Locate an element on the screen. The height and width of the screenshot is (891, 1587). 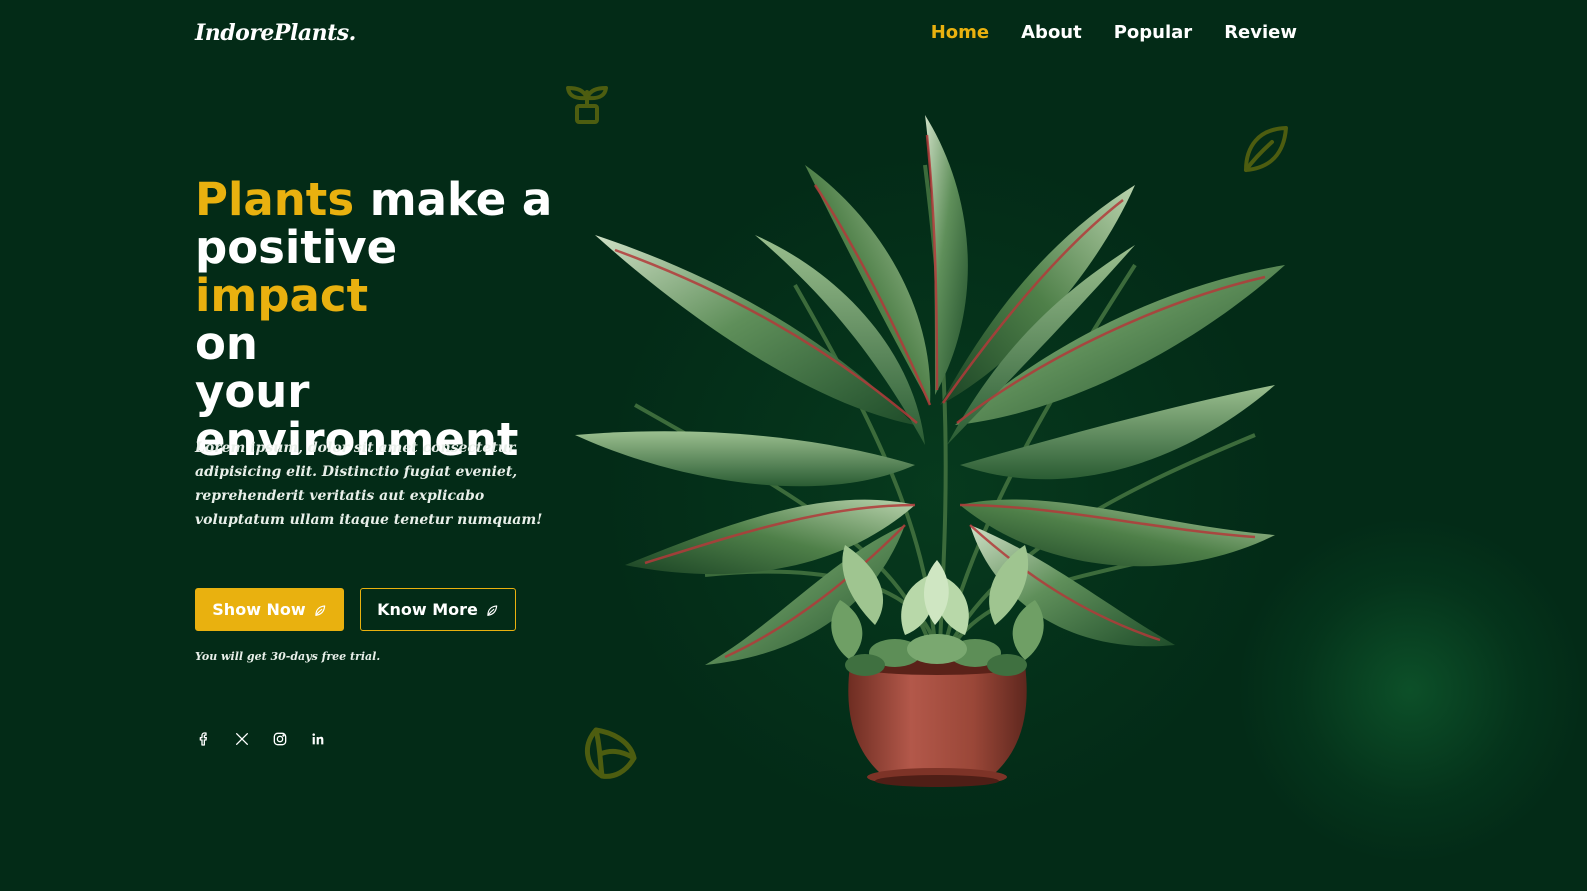
main-nav: Home About Popular Review is located at coordinates (1114, 32).